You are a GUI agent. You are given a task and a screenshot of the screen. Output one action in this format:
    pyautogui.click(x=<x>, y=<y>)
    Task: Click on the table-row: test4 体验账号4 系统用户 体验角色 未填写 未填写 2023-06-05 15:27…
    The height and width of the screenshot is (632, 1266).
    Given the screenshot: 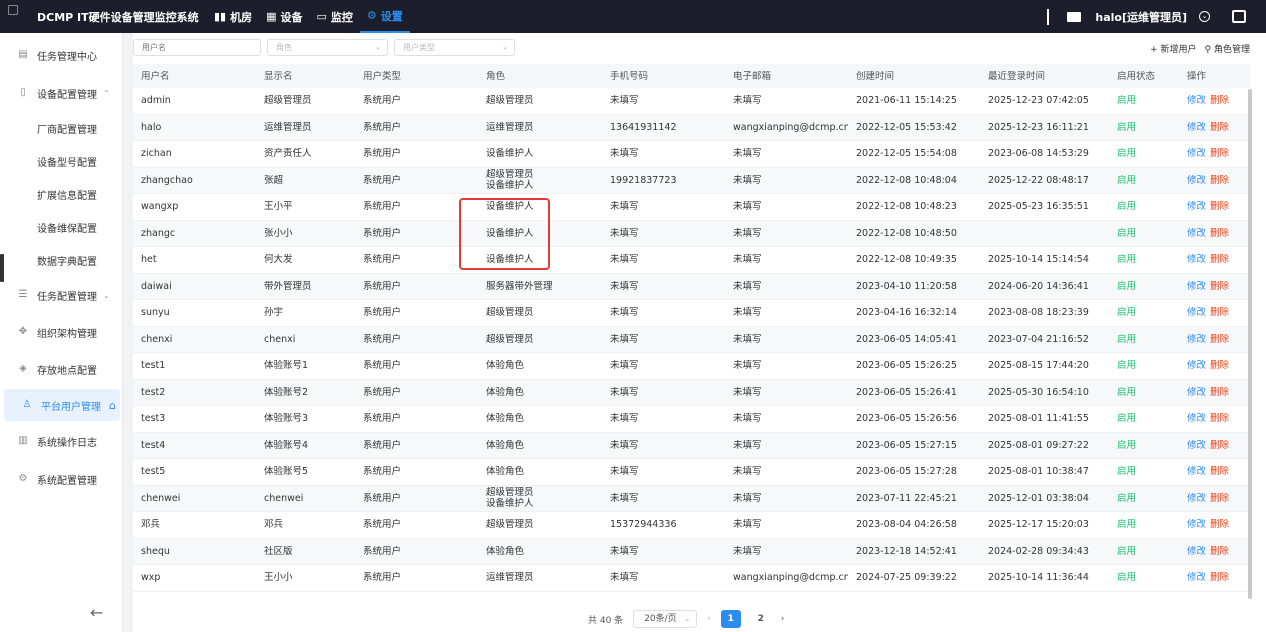 What is the action you would take?
    pyautogui.click(x=691, y=445)
    